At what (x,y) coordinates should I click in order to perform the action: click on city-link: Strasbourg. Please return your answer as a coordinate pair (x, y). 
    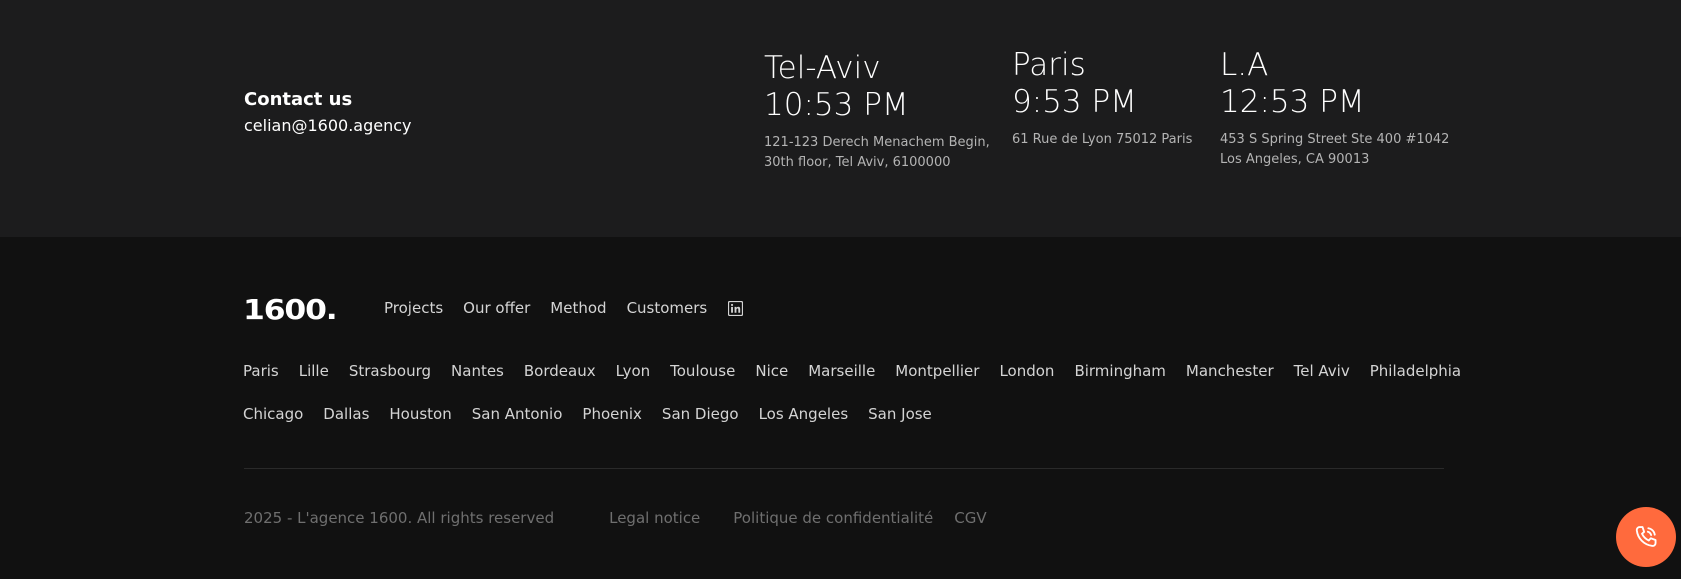
    Looking at the image, I should click on (390, 371).